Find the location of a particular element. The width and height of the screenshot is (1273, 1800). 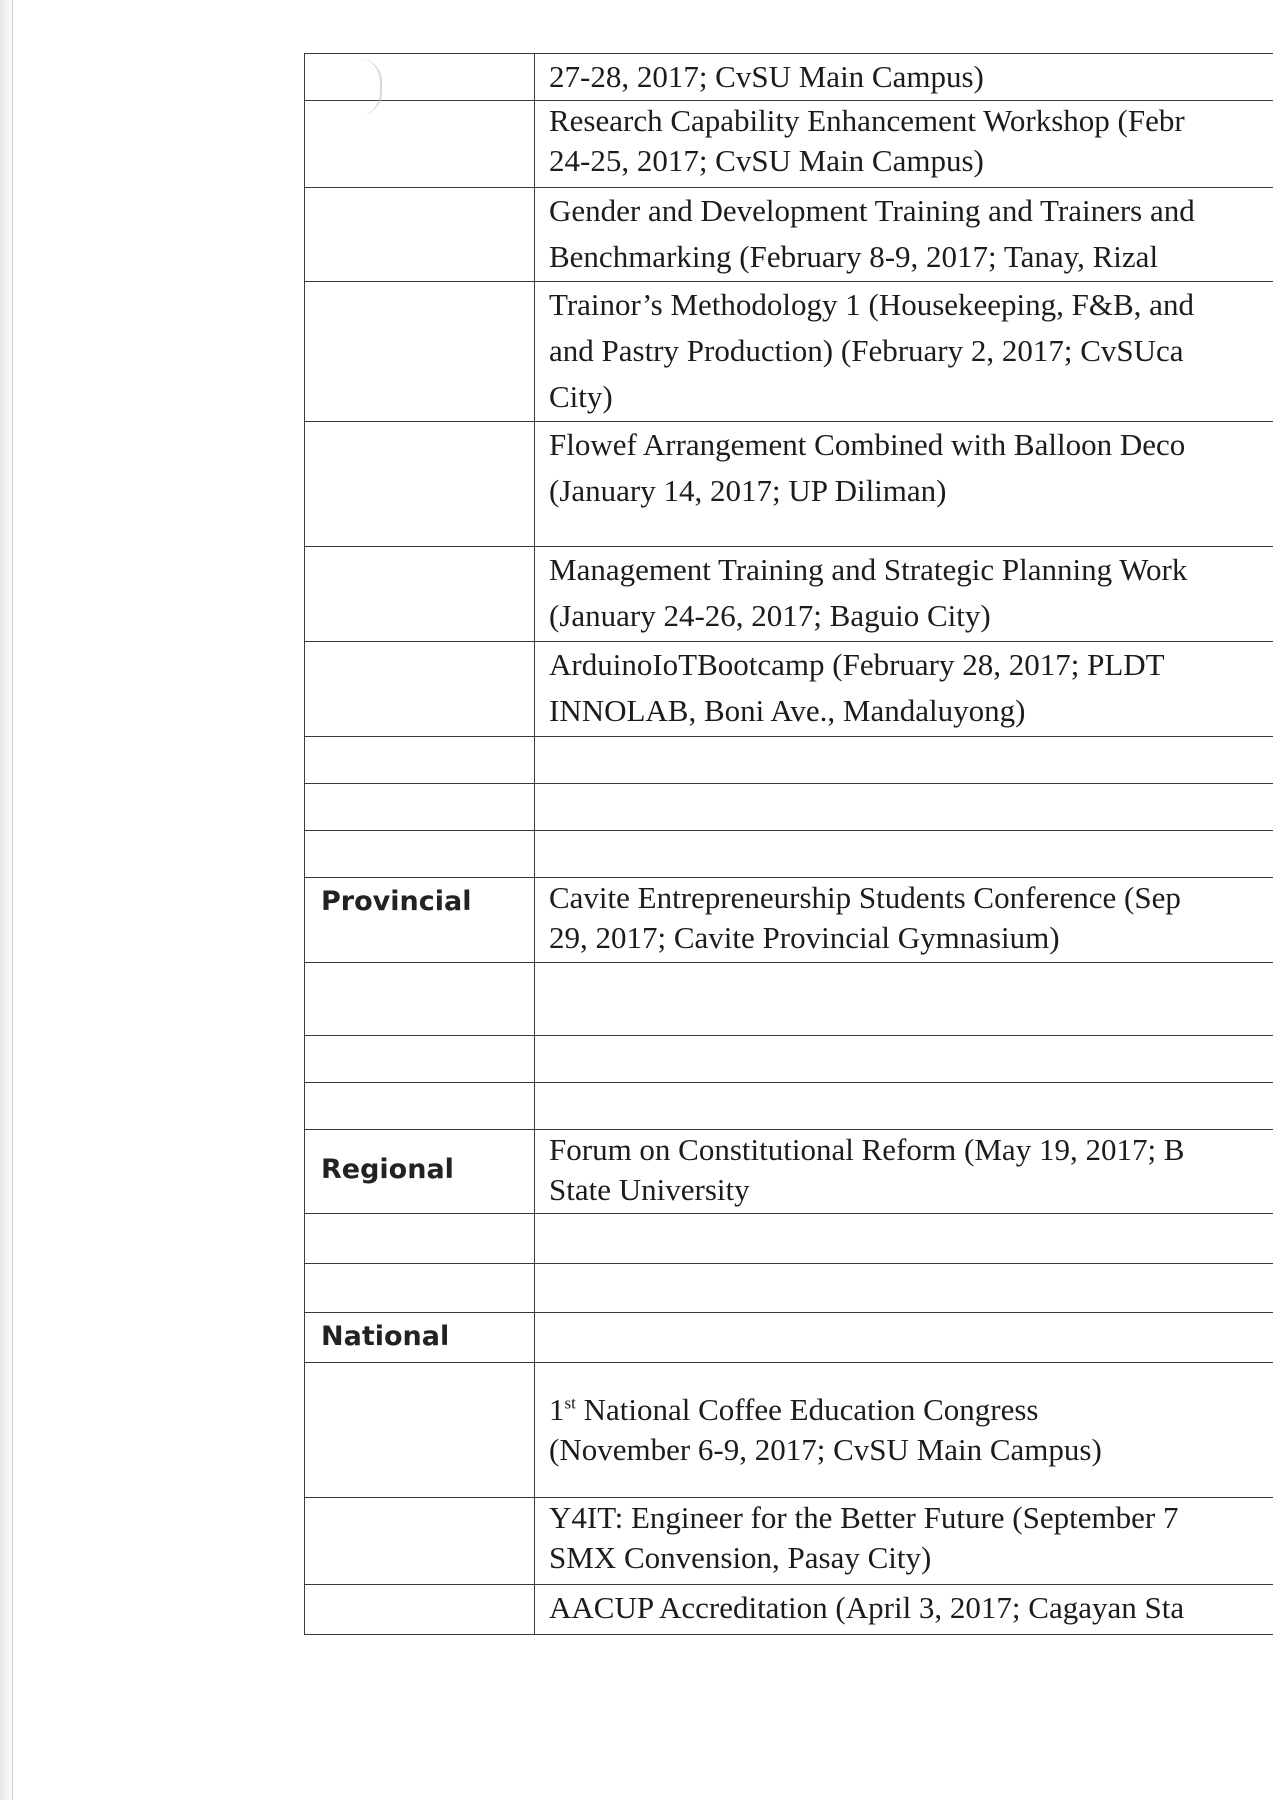

level-label: Regional is located at coordinates (387, 1169).